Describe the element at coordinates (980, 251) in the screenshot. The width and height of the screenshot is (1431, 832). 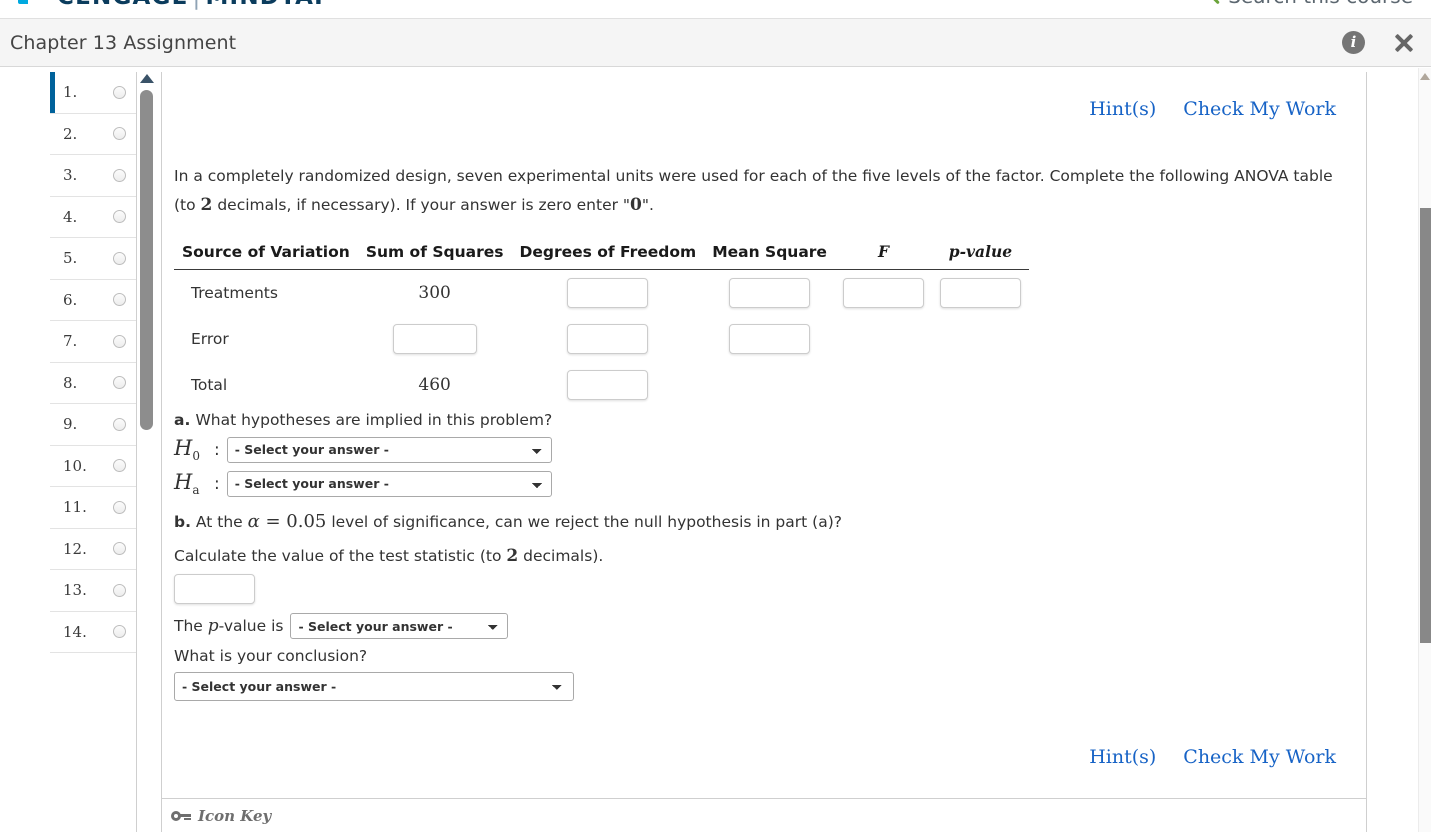
I see `col-header-p-value: p-value` at that location.